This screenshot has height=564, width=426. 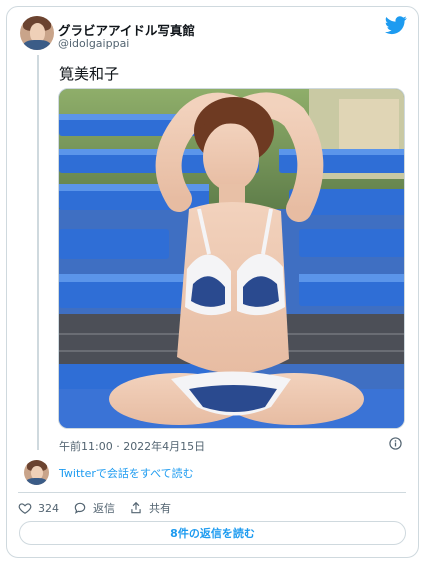 I want to click on reply-label: 返信, so click(x=104, y=508).